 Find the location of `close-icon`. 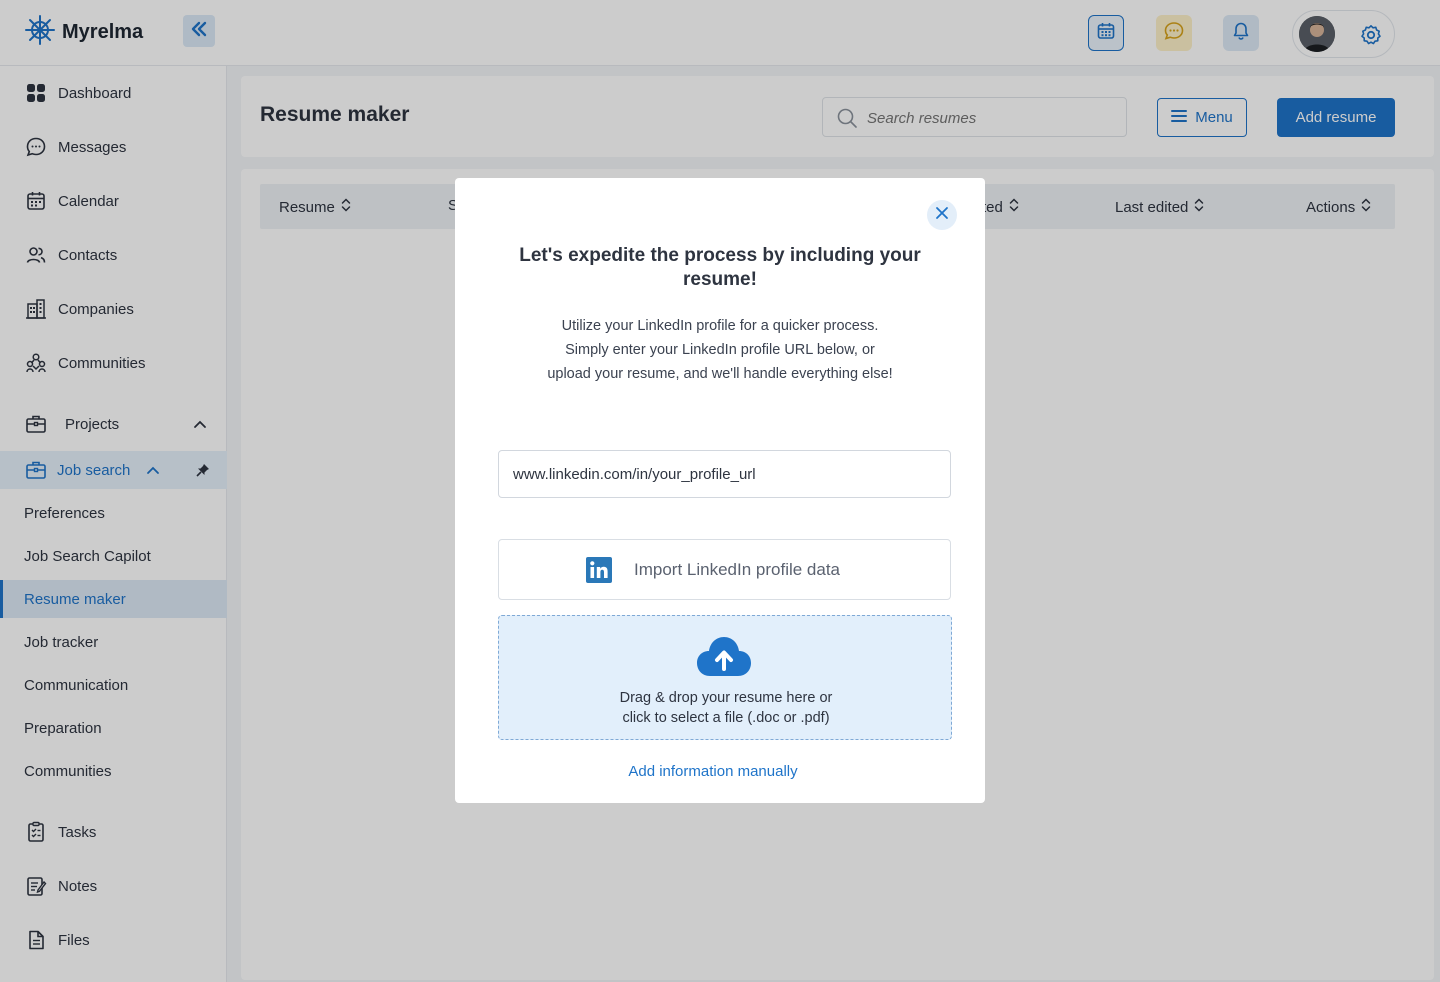

close-icon is located at coordinates (942, 215).